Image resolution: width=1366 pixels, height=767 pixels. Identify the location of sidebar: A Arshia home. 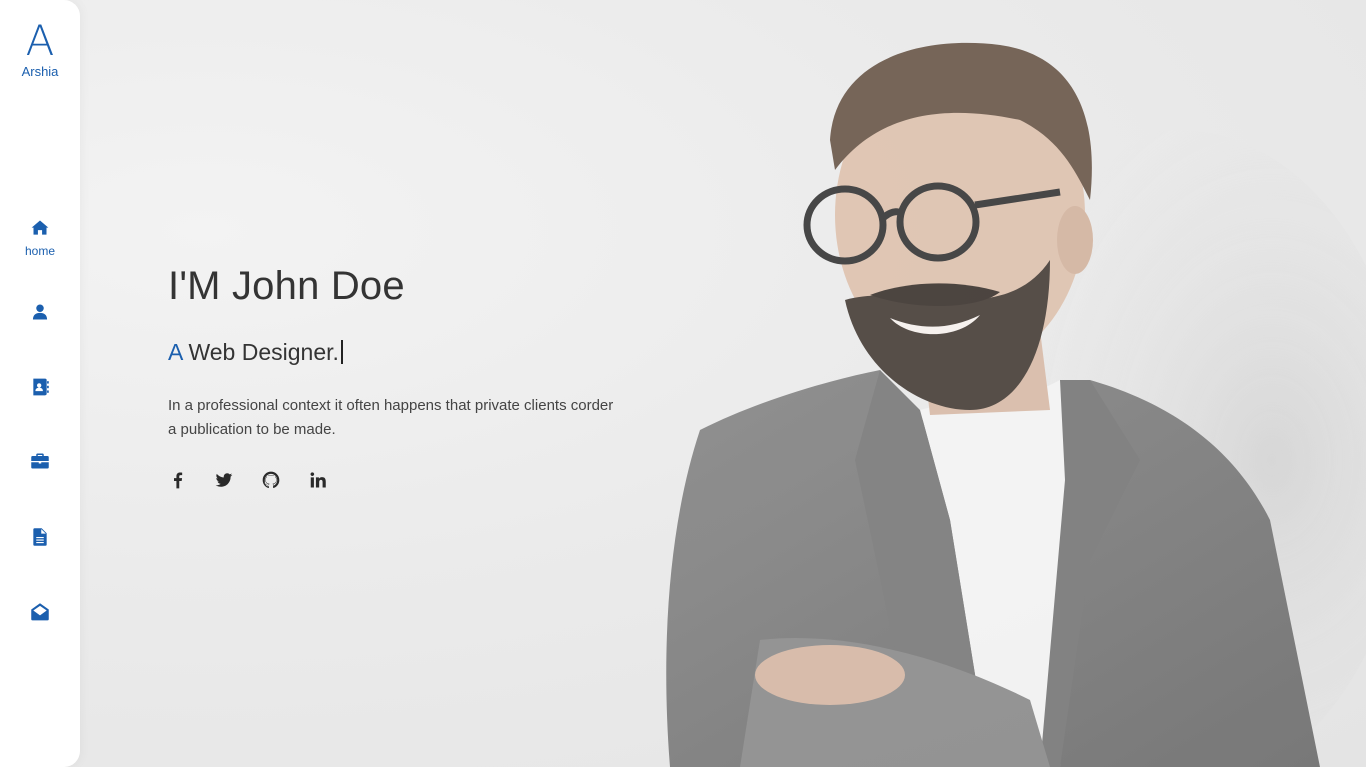
(40, 383).